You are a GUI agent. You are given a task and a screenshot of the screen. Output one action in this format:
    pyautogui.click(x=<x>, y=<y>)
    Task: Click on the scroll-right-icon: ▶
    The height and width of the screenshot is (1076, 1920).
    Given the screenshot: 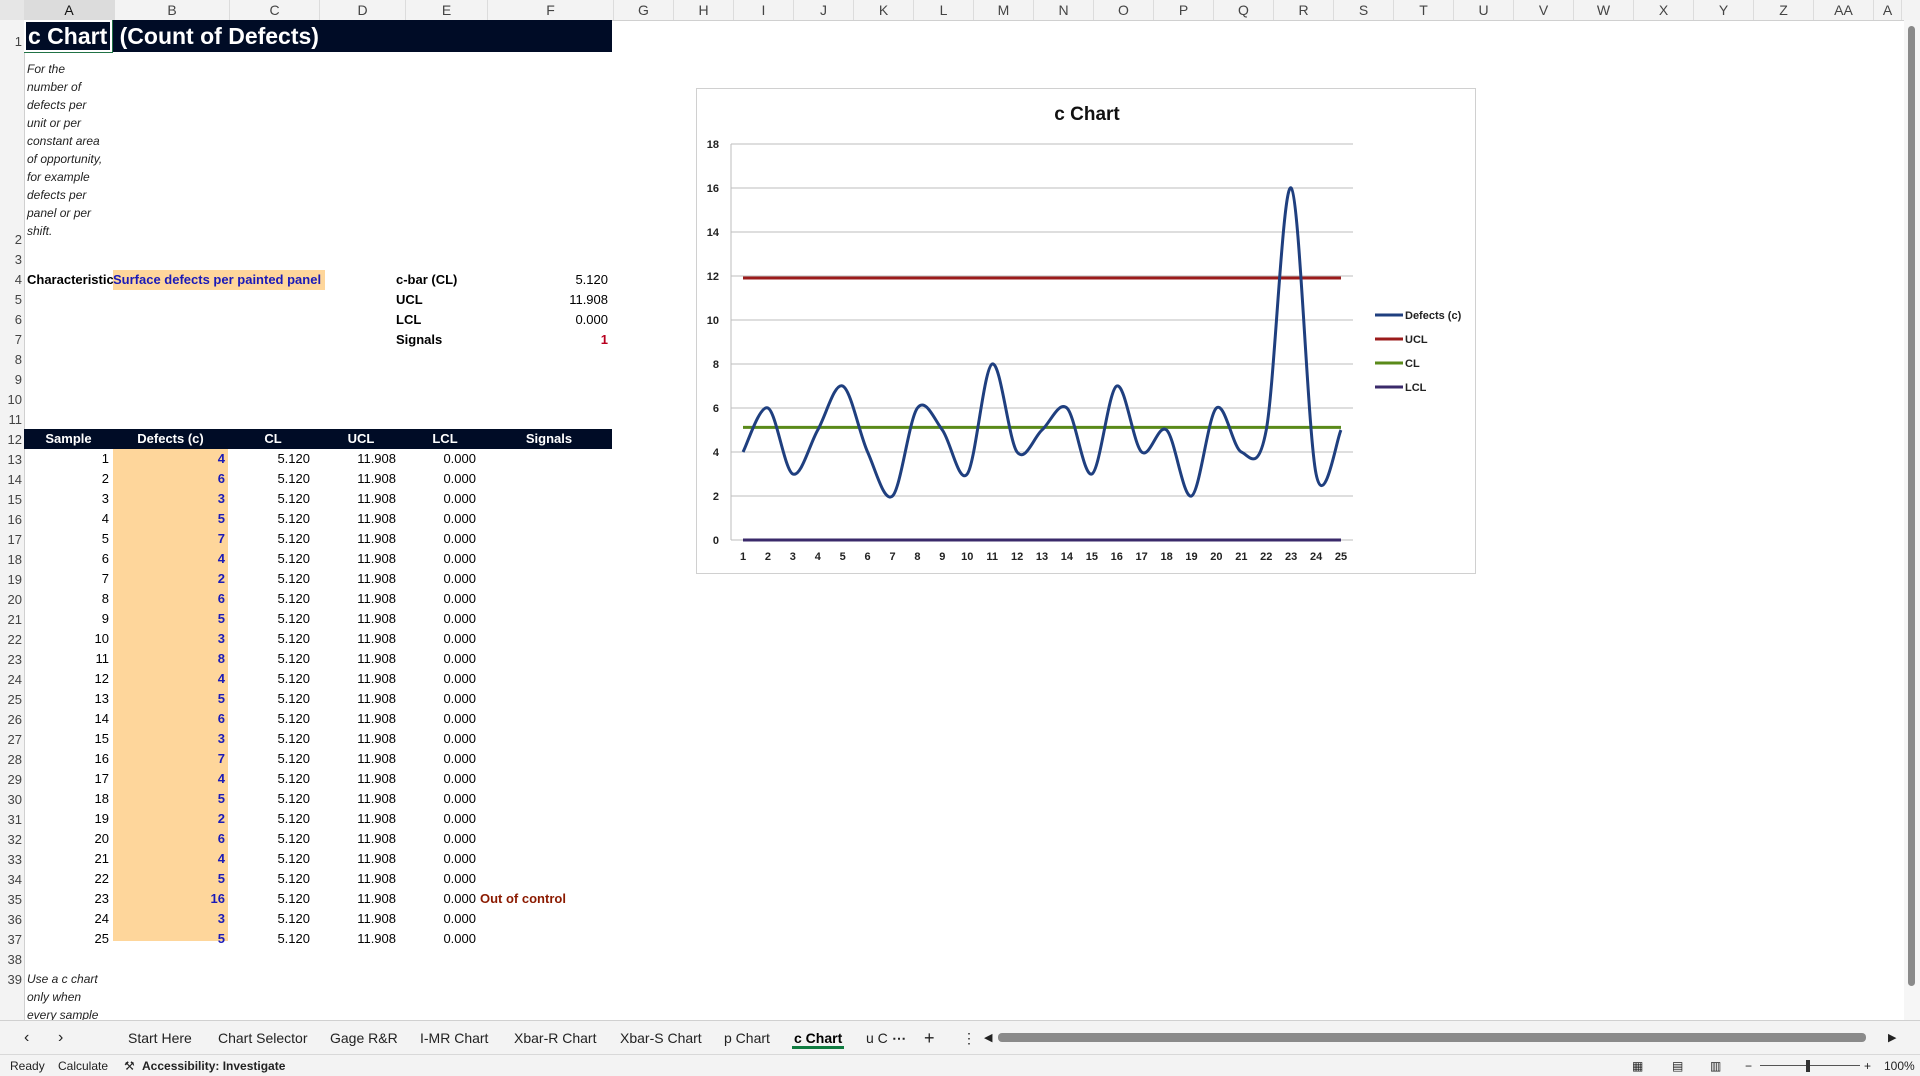 What is the action you would take?
    pyautogui.click(x=1892, y=1038)
    